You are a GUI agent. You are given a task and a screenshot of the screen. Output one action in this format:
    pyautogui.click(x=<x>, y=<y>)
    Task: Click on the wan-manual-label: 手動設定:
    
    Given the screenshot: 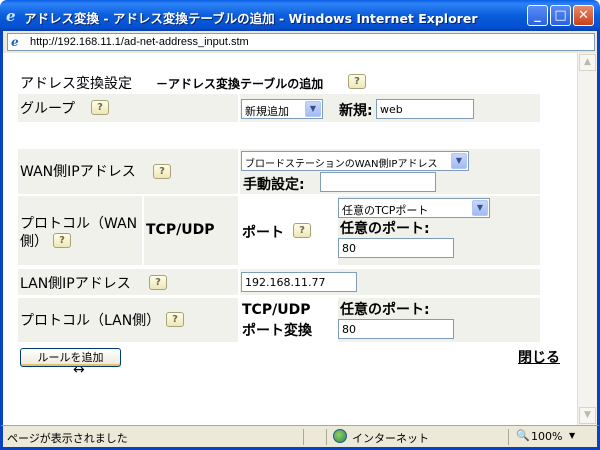 What is the action you would take?
    pyautogui.click(x=274, y=185)
    